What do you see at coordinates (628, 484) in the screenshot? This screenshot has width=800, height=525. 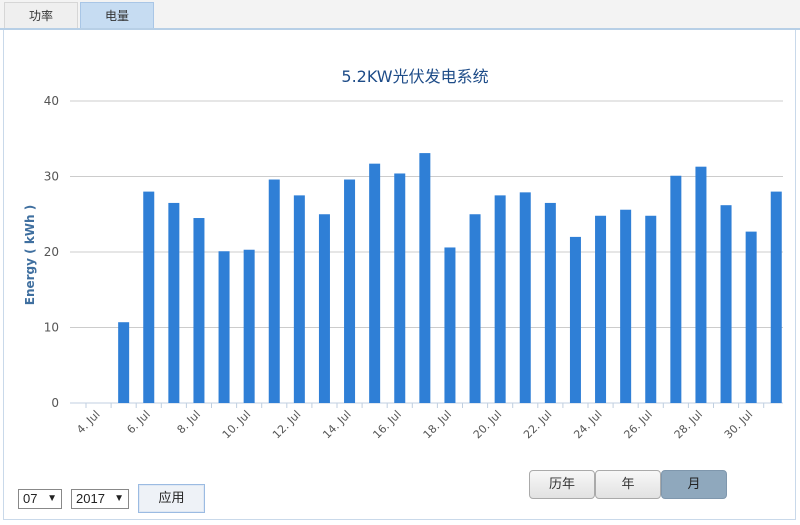 I see `period-button-year: 年` at bounding box center [628, 484].